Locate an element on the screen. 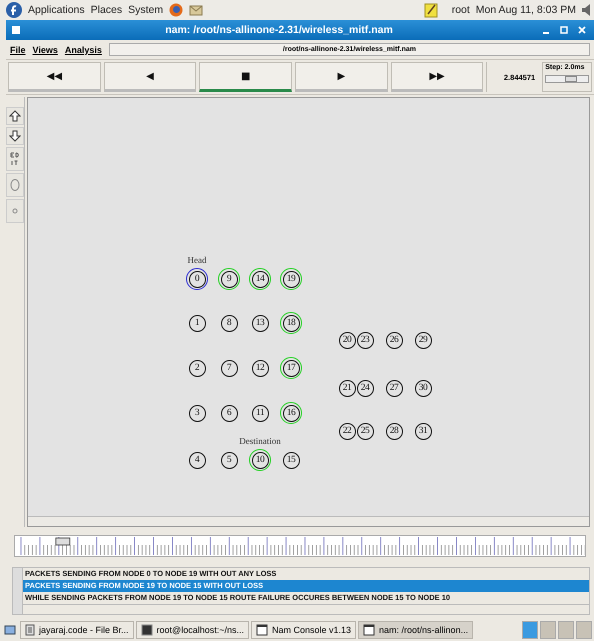 Image resolution: width=594 pixels, height=641 pixels. network-node: 14 is located at coordinates (260, 279).